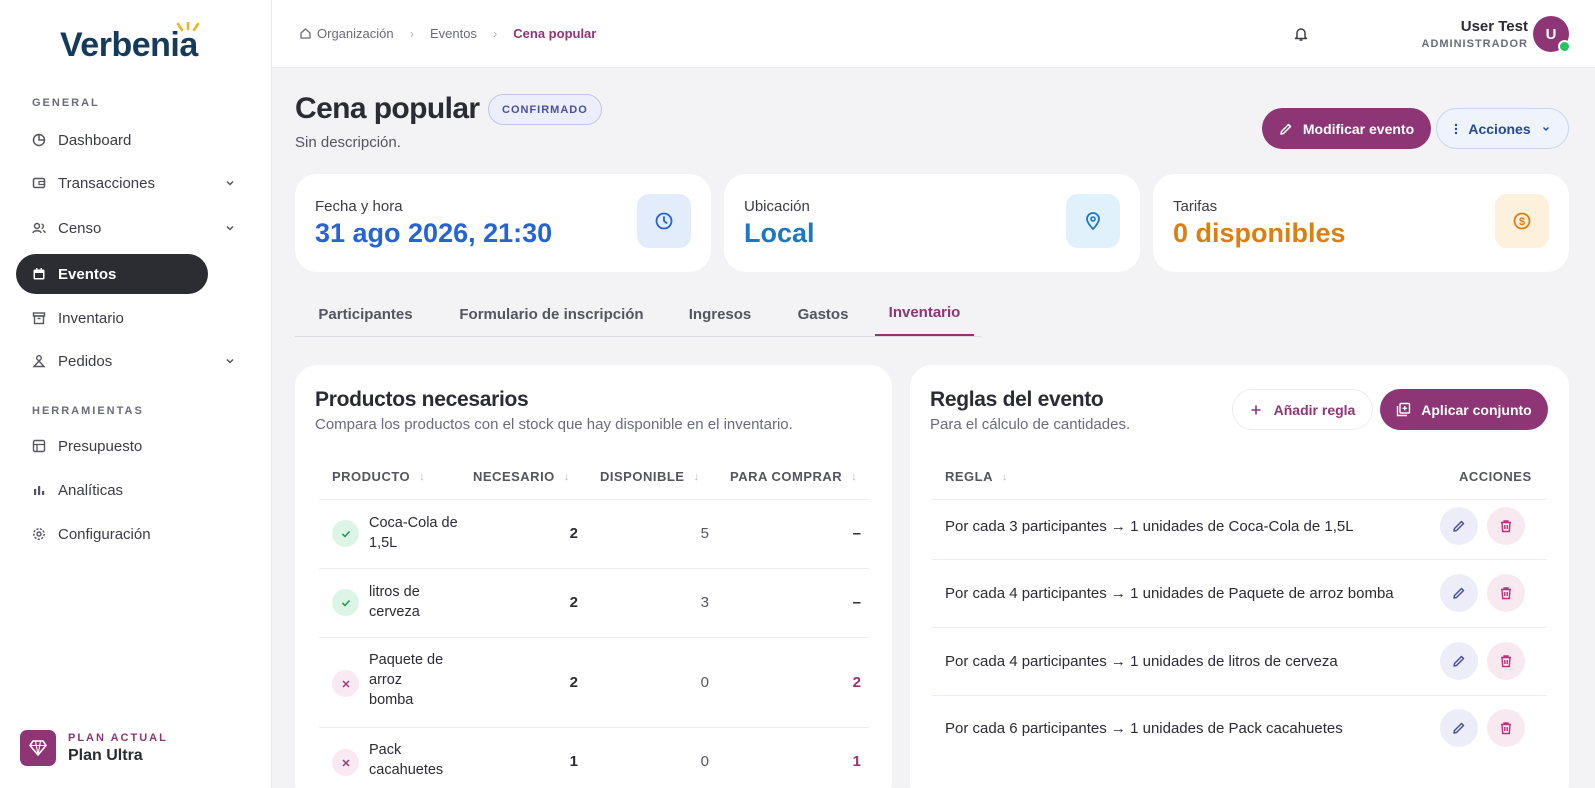 Image resolution: width=1595 pixels, height=788 pixels. What do you see at coordinates (39, 228) in the screenshot?
I see `users-icon` at bounding box center [39, 228].